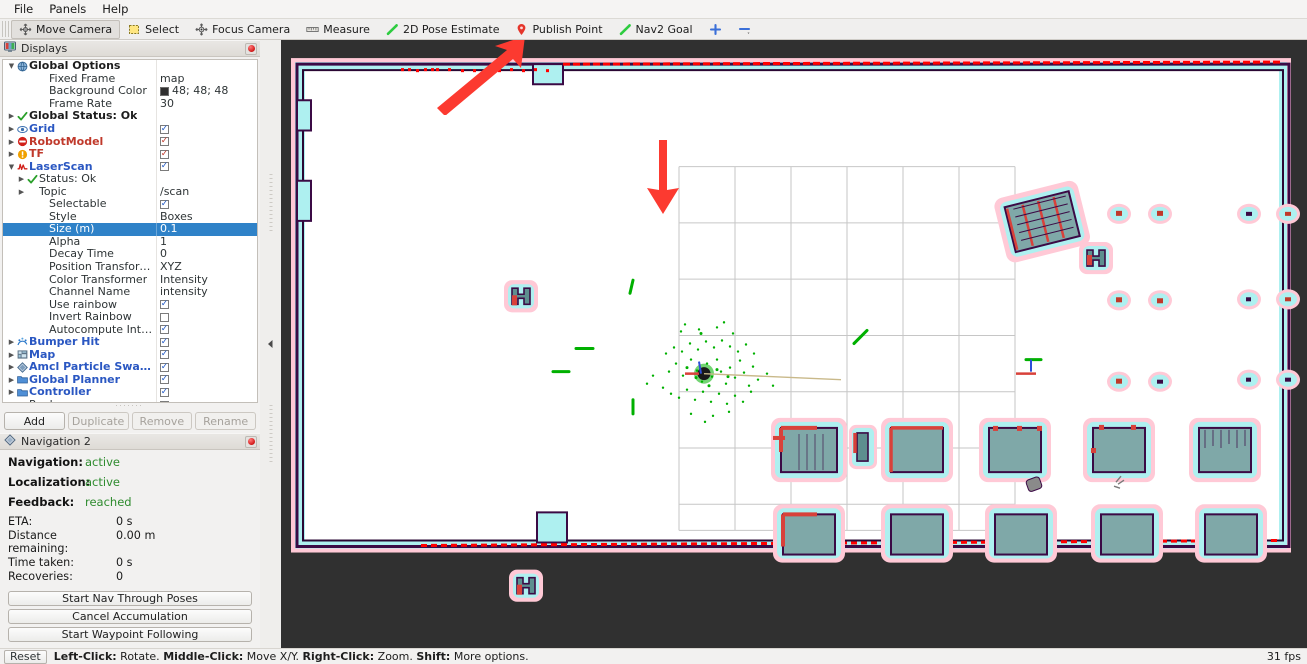 Image resolution: width=1307 pixels, height=664 pixels. What do you see at coordinates (130, 304) in the screenshot?
I see `display-row-use-rainbow: Use rainbow ✓` at bounding box center [130, 304].